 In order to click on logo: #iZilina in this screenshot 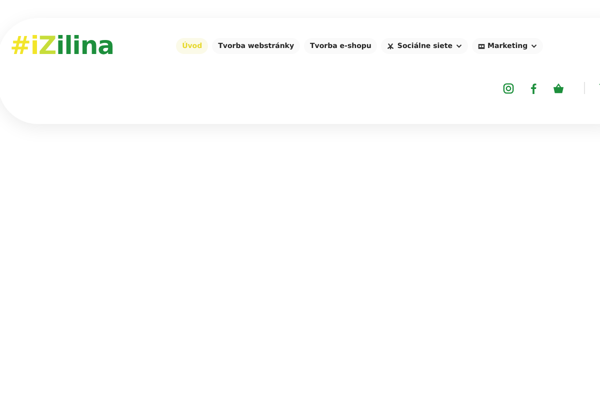, I will do `click(62, 46)`.